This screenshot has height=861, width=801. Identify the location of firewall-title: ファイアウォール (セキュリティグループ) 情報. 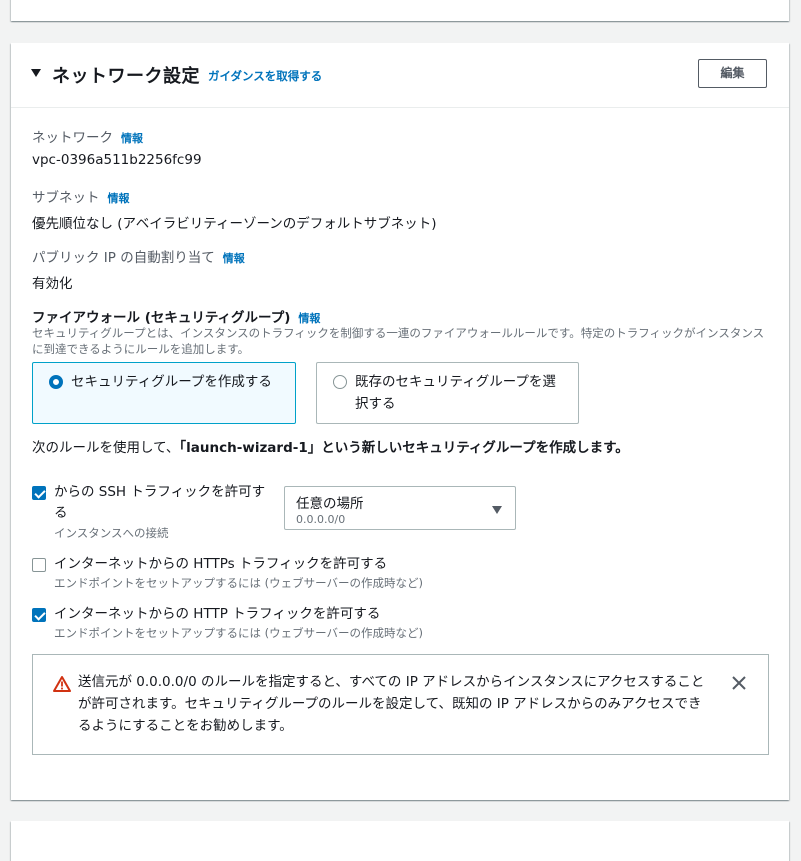
(176, 316).